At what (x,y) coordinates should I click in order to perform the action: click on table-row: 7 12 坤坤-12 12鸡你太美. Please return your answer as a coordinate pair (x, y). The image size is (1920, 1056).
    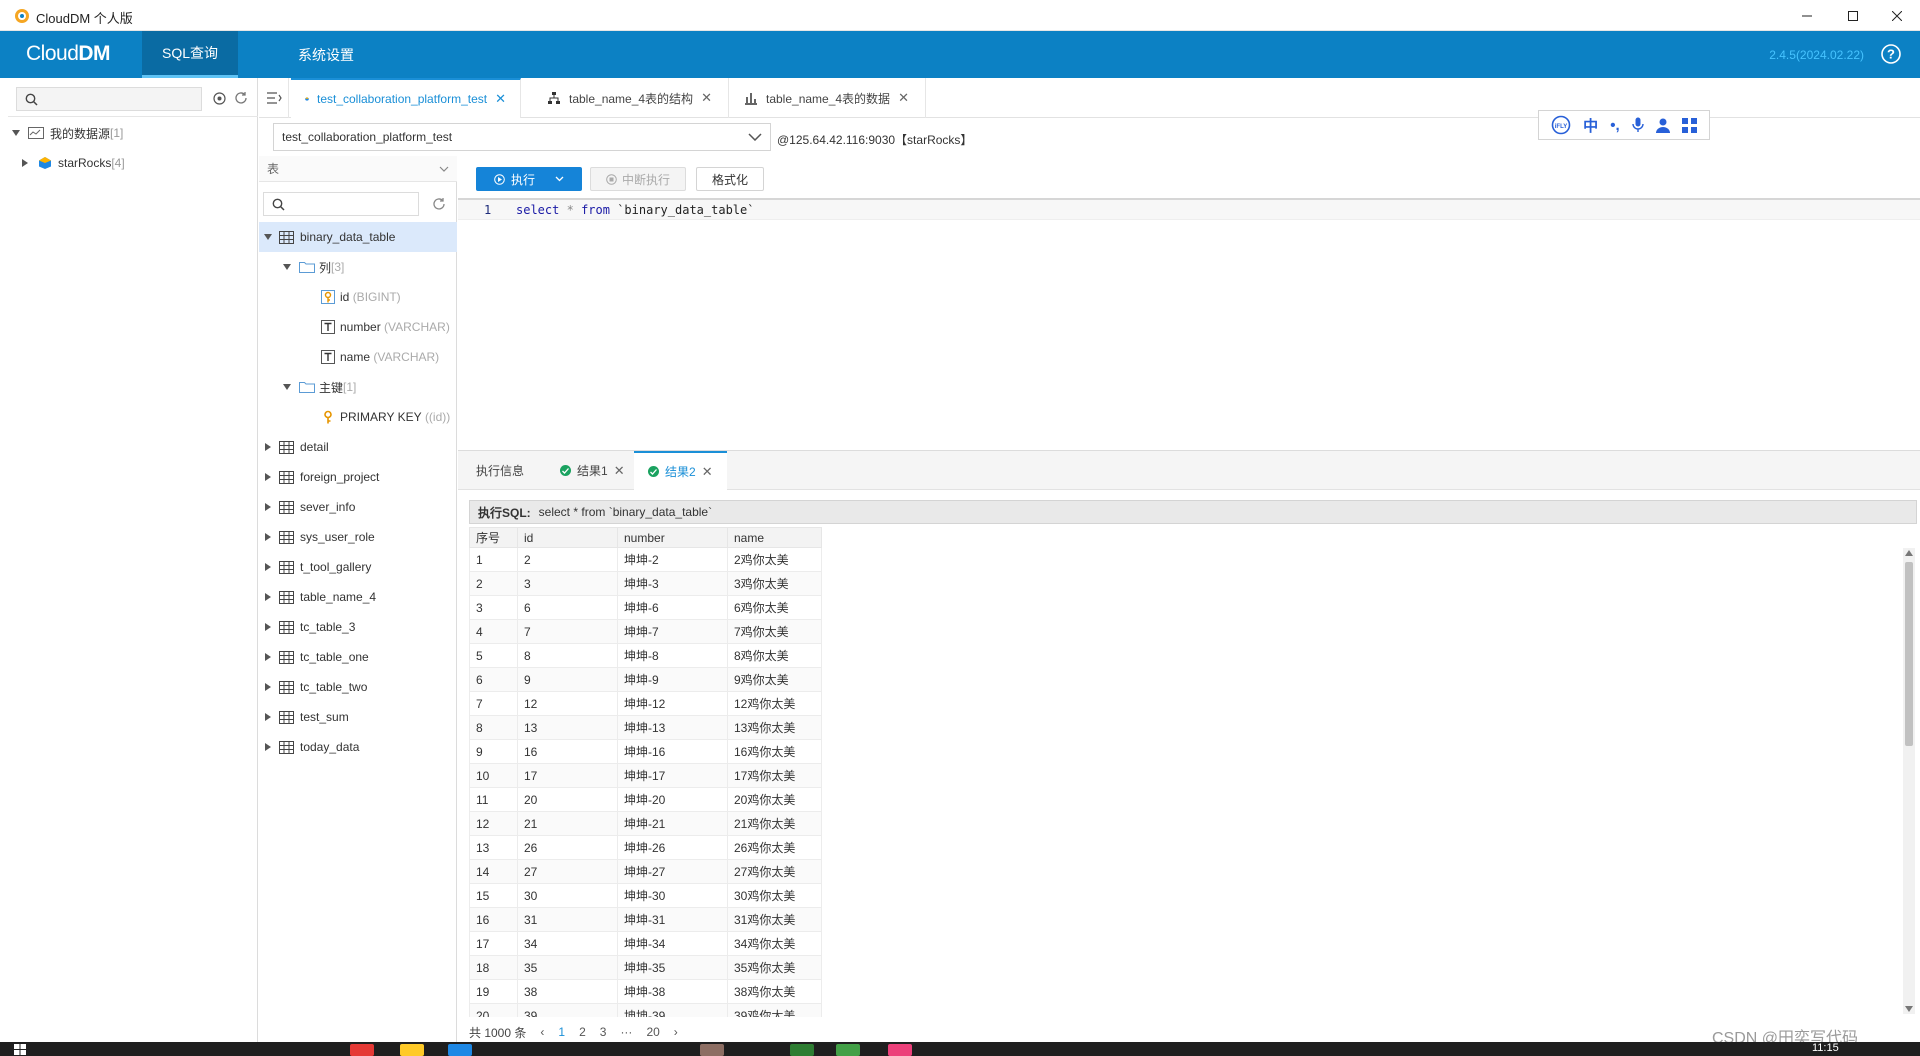
    Looking at the image, I should click on (645, 703).